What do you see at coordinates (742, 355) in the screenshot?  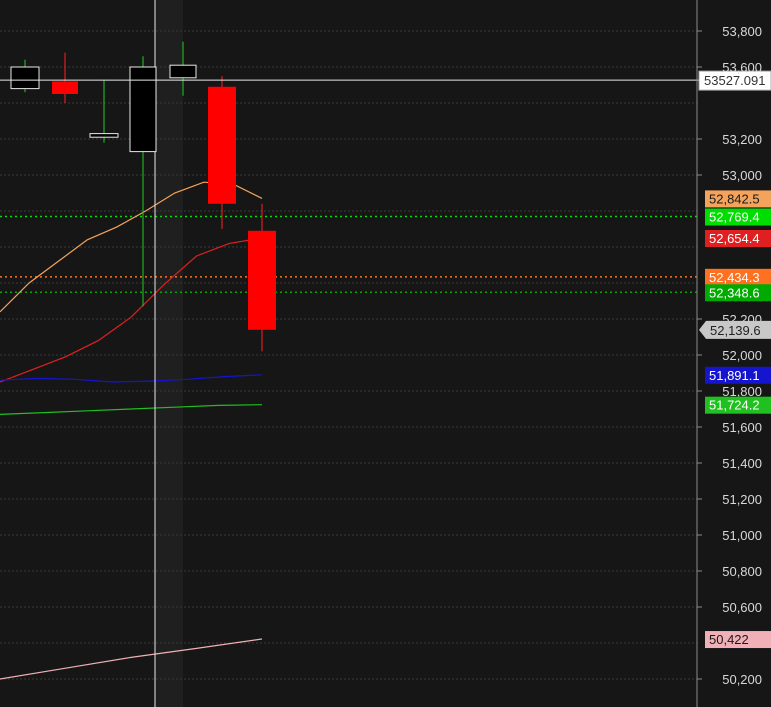 I see `axis-tick-label: 52,000` at bounding box center [742, 355].